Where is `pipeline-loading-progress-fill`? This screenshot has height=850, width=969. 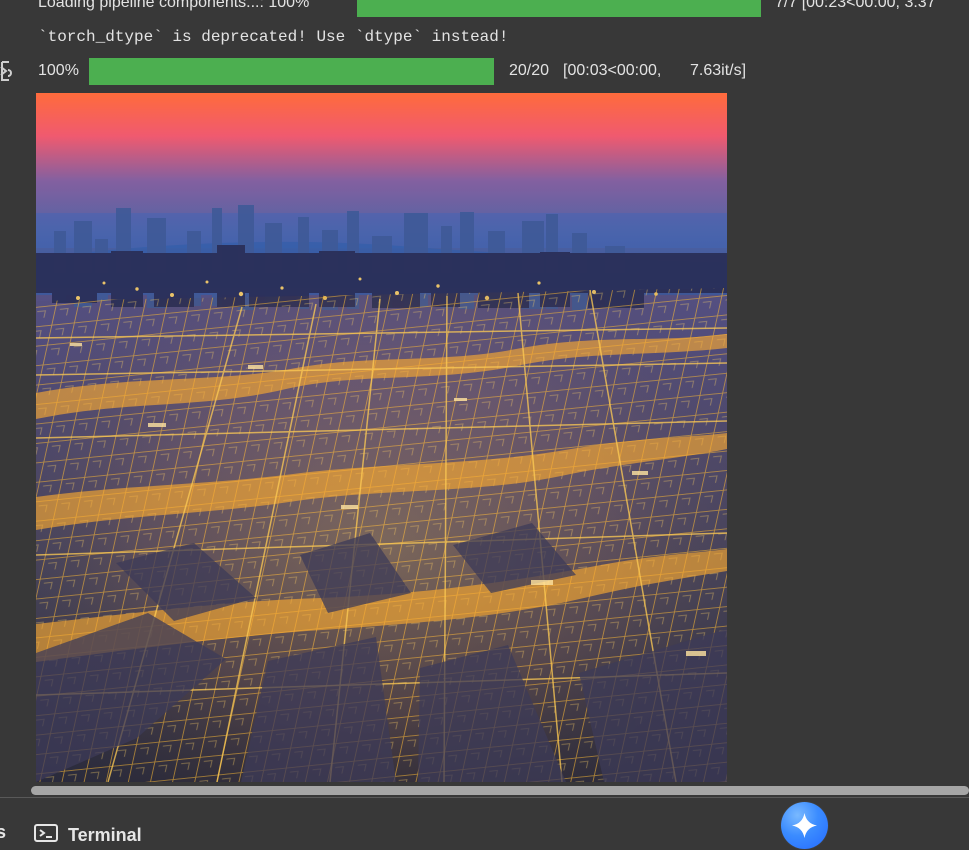 pipeline-loading-progress-fill is located at coordinates (559, 8).